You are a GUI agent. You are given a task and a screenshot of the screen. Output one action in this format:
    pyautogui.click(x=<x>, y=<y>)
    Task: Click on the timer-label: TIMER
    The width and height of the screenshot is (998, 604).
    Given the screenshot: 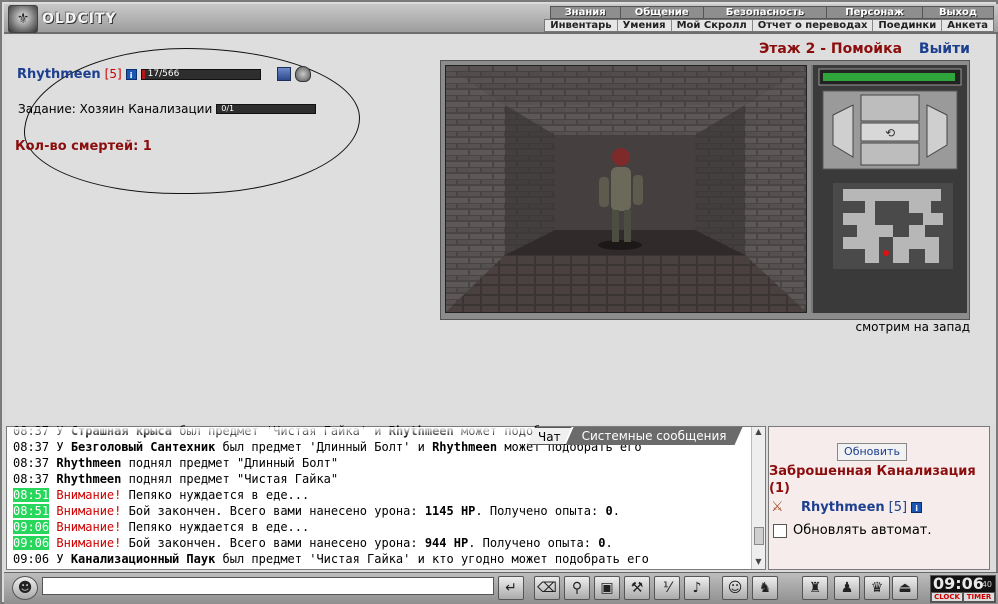 What is the action you would take?
    pyautogui.click(x=979, y=597)
    